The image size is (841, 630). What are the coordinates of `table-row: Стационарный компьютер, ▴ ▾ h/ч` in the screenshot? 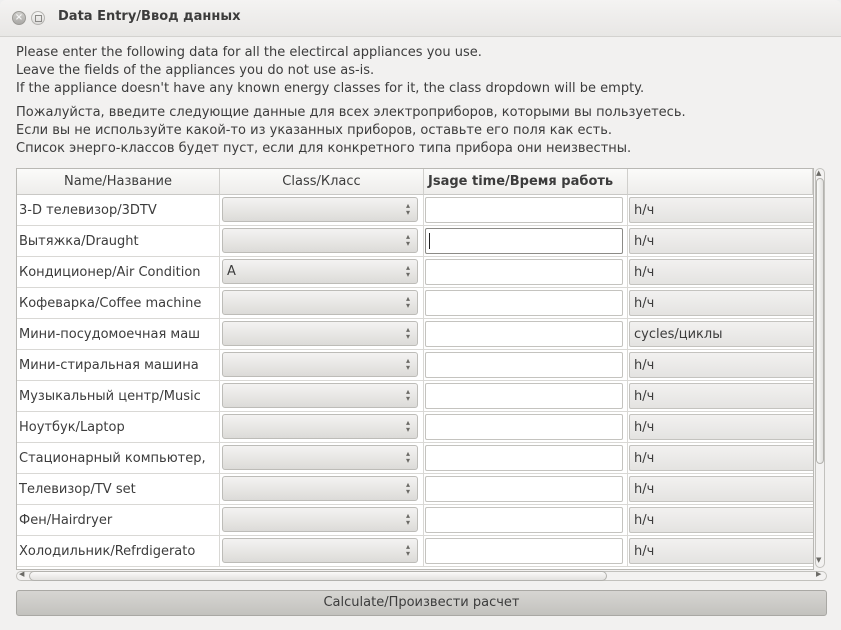 It's located at (415, 458).